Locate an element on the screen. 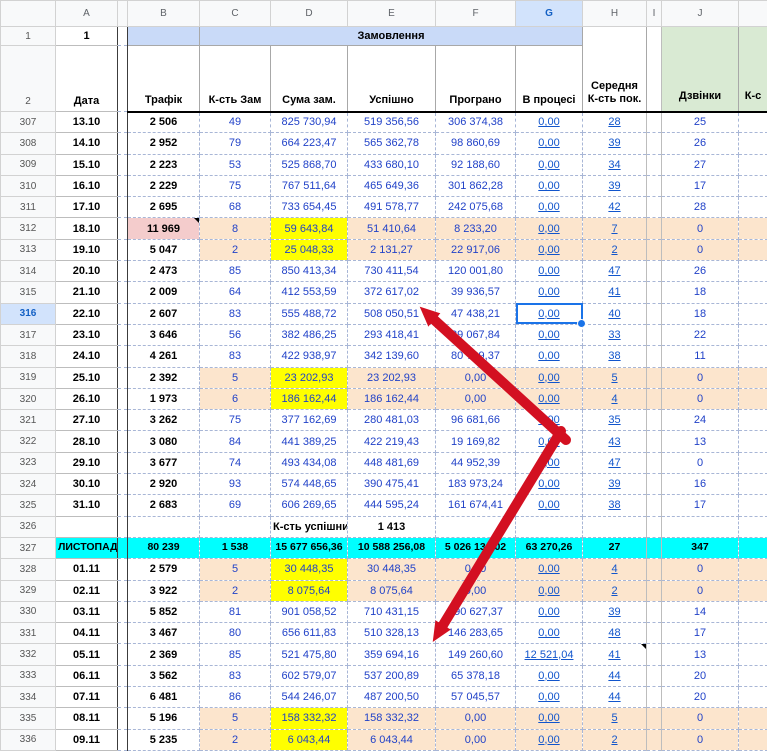  row-header-335: 335 is located at coordinates (28, 718).